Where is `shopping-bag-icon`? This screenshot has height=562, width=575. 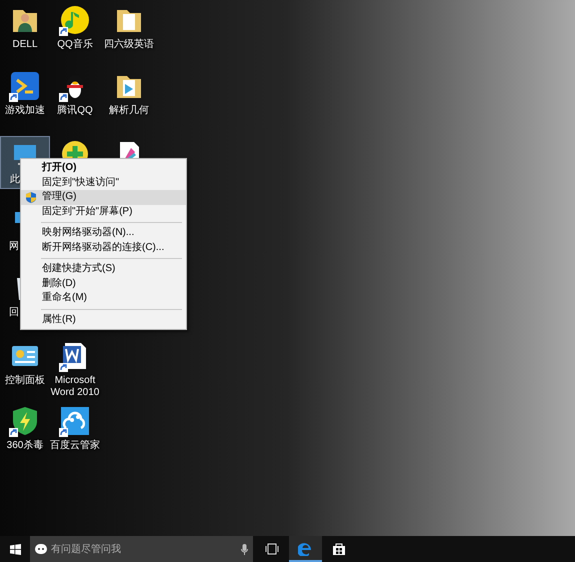
shopping-bag-icon is located at coordinates (338, 548).